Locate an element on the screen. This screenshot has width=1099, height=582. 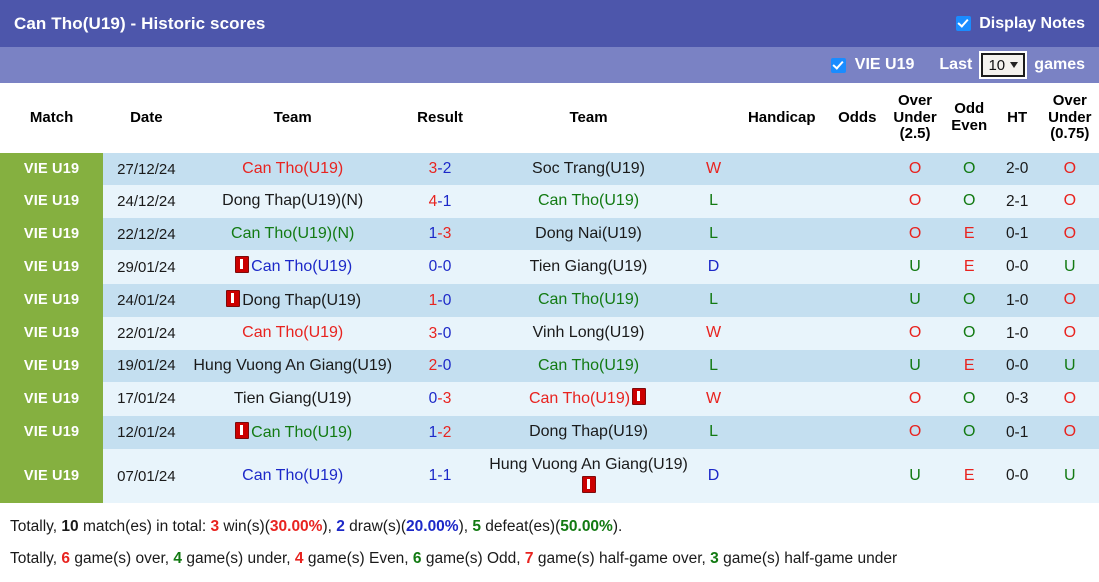
away-team-cell: Vinh Long(U19) is located at coordinates (588, 333).